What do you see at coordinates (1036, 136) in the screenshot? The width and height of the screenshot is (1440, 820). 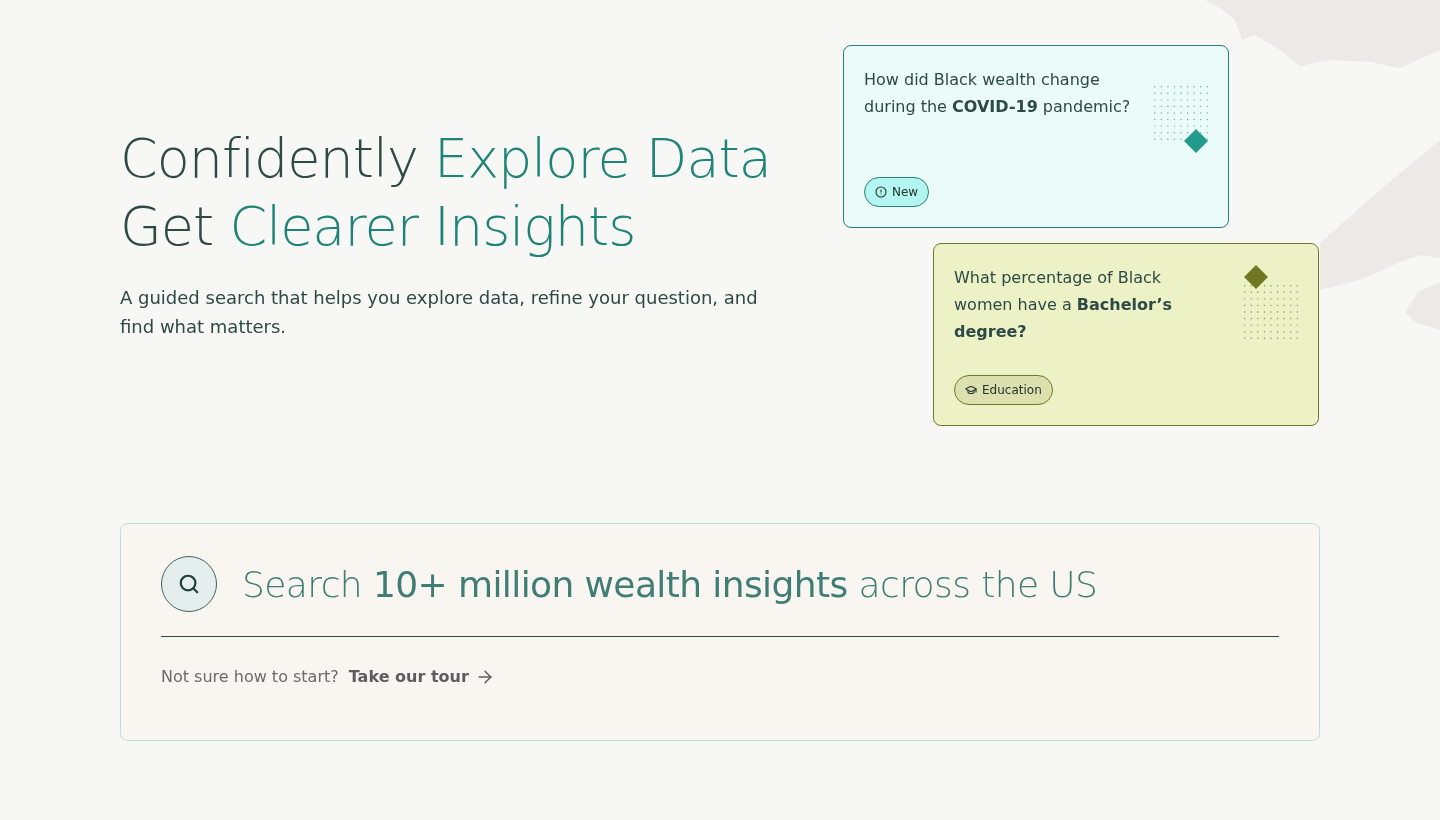 I see `question-card: How did Black wealth change during the COVID-19 pandemic? New` at bounding box center [1036, 136].